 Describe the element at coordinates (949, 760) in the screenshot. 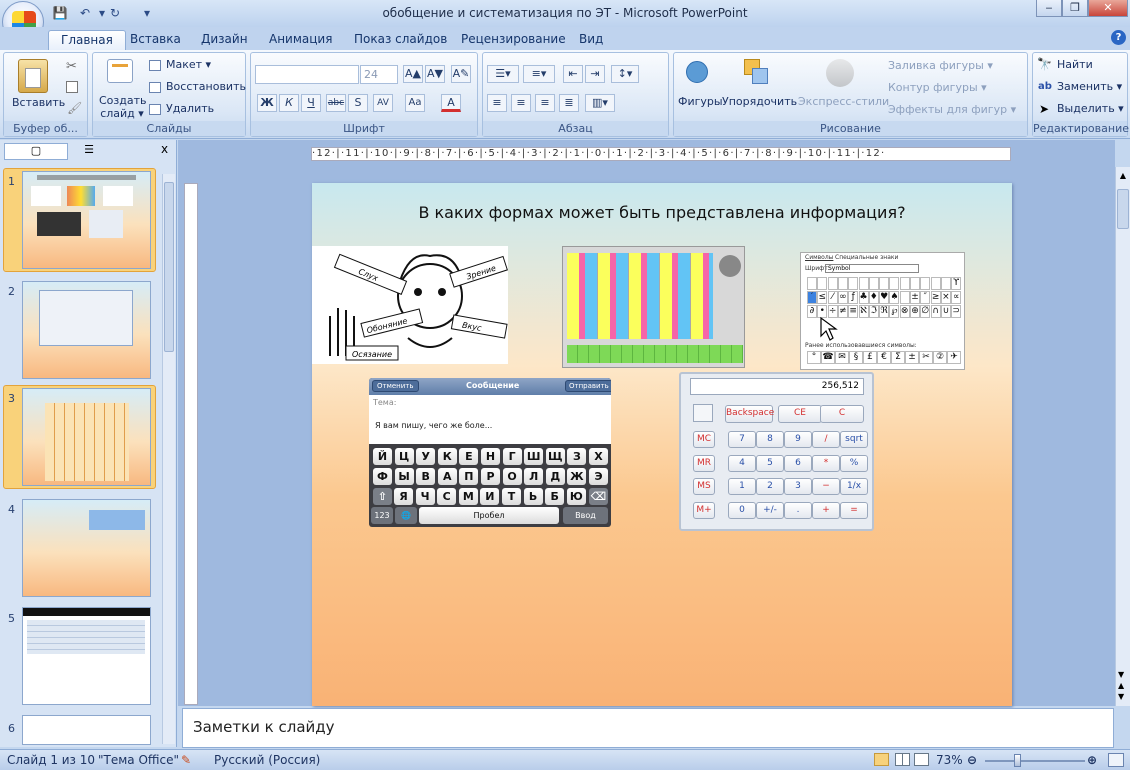

I see `zoom-level: 73%` at that location.